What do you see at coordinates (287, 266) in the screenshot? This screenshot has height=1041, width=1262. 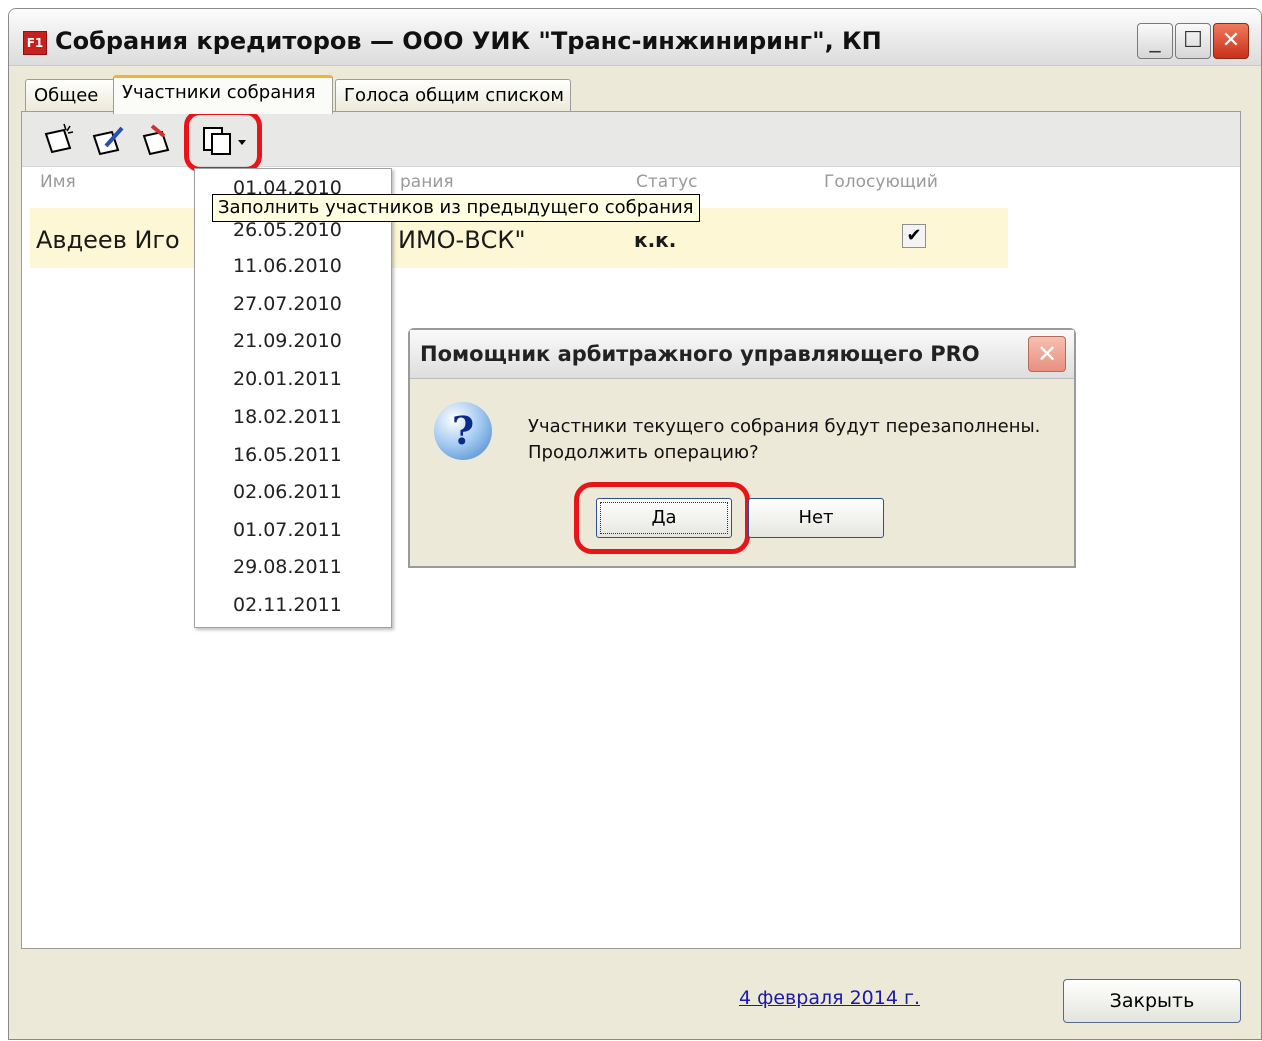 I see `menu-item-date: 11.06.2010` at bounding box center [287, 266].